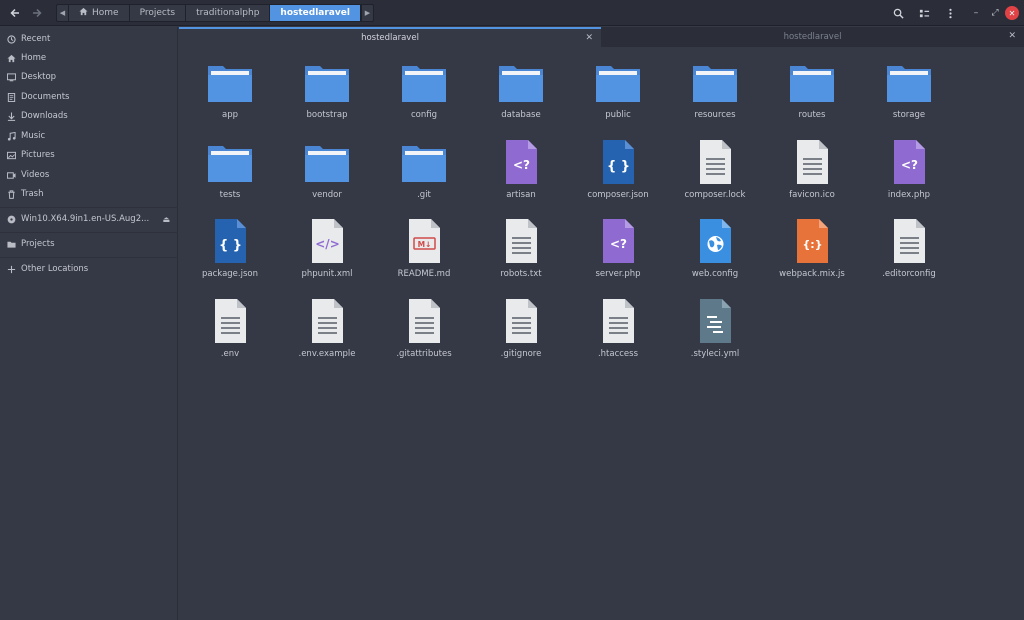 This screenshot has height=620, width=1024. I want to click on close-window-button: ✕, so click(1012, 13).